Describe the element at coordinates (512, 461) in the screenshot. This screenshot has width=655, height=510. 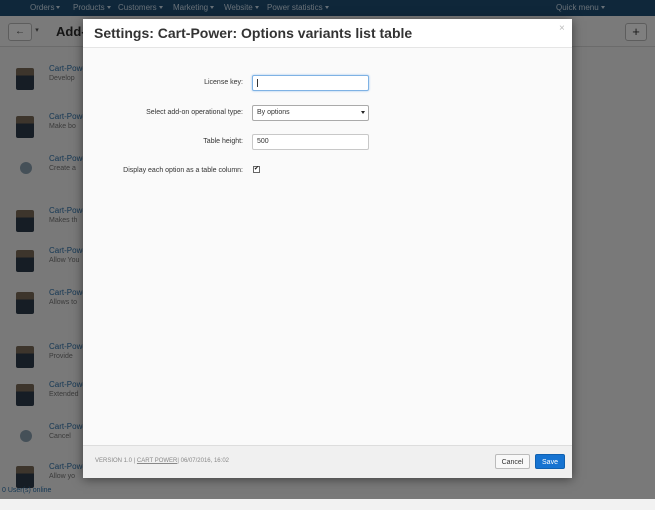
I see `cancel-button: Cancel` at that location.